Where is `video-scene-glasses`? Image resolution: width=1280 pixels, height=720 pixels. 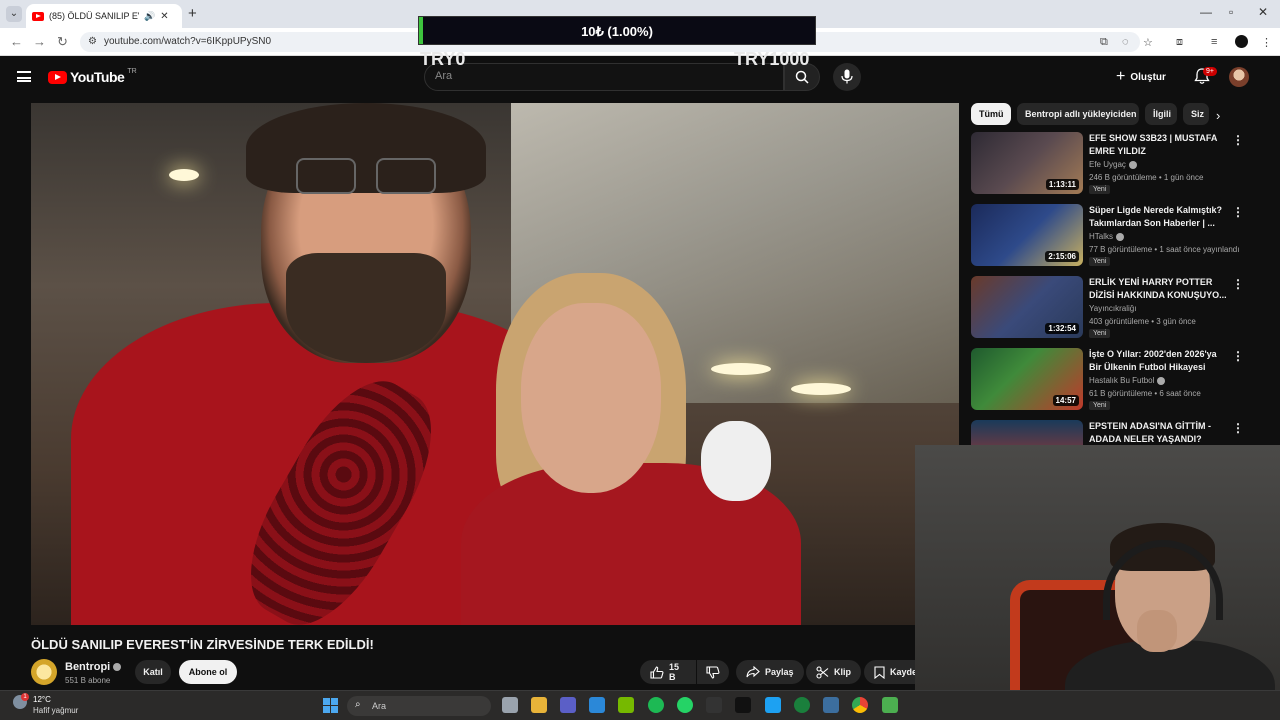 video-scene-glasses is located at coordinates (366, 176).